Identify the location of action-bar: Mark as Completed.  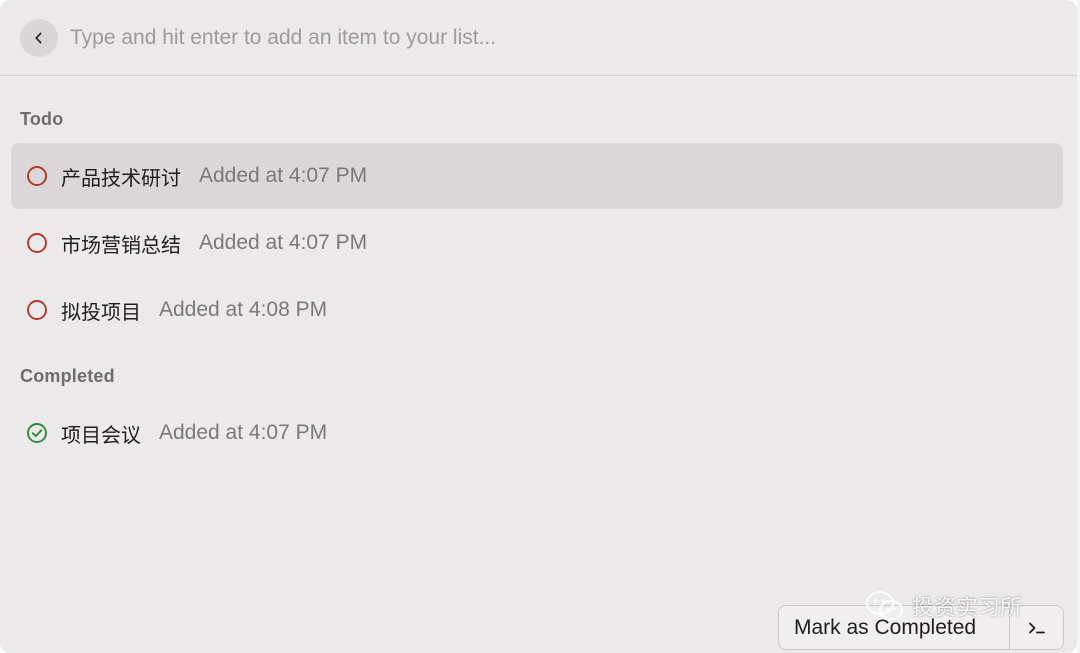
(921, 627).